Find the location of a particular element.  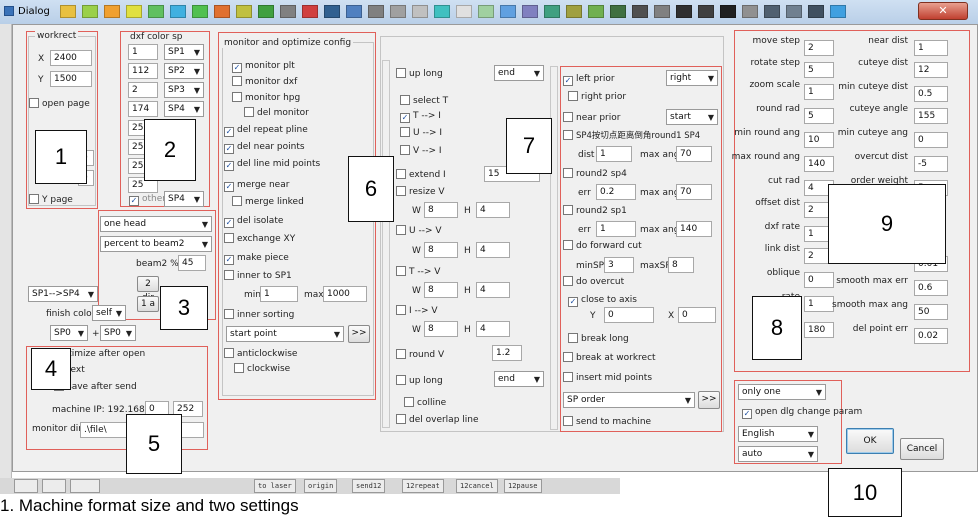

start-point-go-button: >> is located at coordinates (359, 334).